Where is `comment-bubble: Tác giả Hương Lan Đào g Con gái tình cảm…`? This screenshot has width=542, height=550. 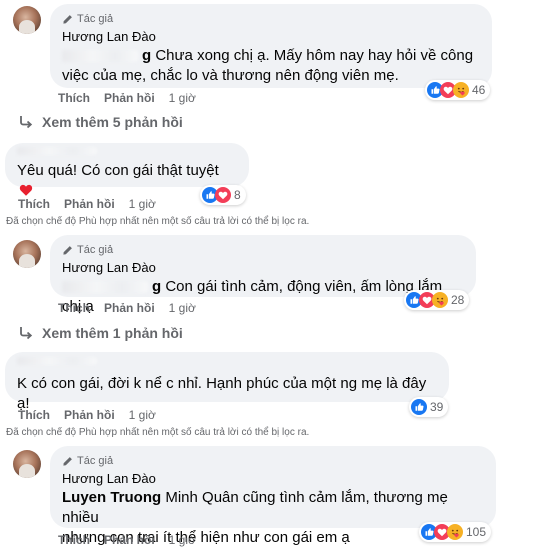 comment-bubble: Tác giả Hương Lan Đào g Con gái tình cảm… is located at coordinates (263, 275).